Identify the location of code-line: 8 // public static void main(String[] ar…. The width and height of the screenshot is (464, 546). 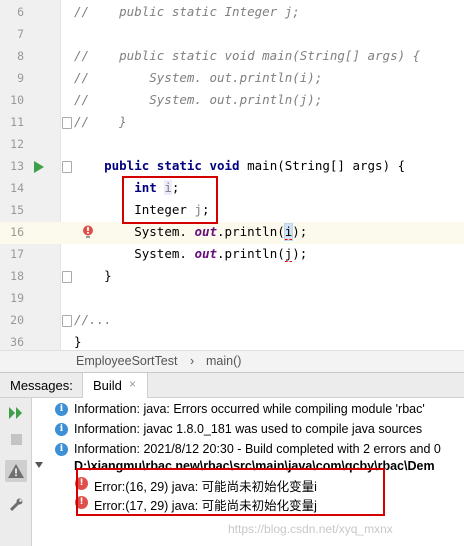
(232, 57).